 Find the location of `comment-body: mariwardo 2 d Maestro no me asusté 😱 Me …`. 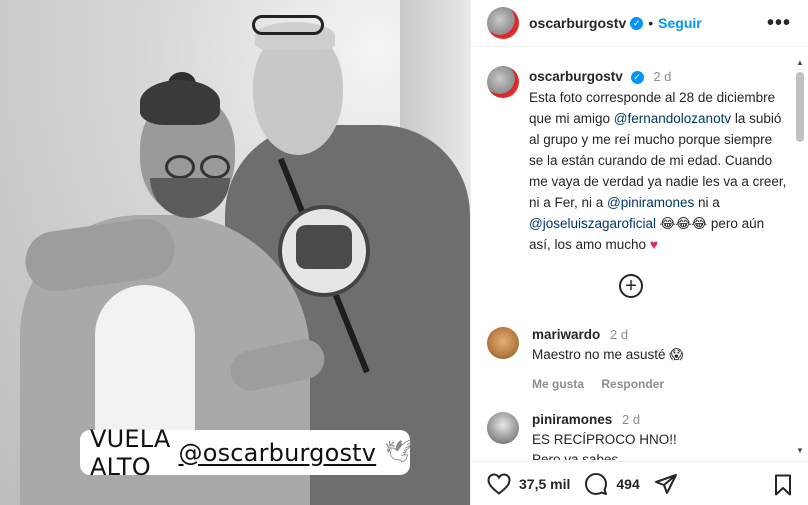

comment-body: mariwardo 2 d Maestro no me asusté 😱 Me … is located at coordinates (659, 359).